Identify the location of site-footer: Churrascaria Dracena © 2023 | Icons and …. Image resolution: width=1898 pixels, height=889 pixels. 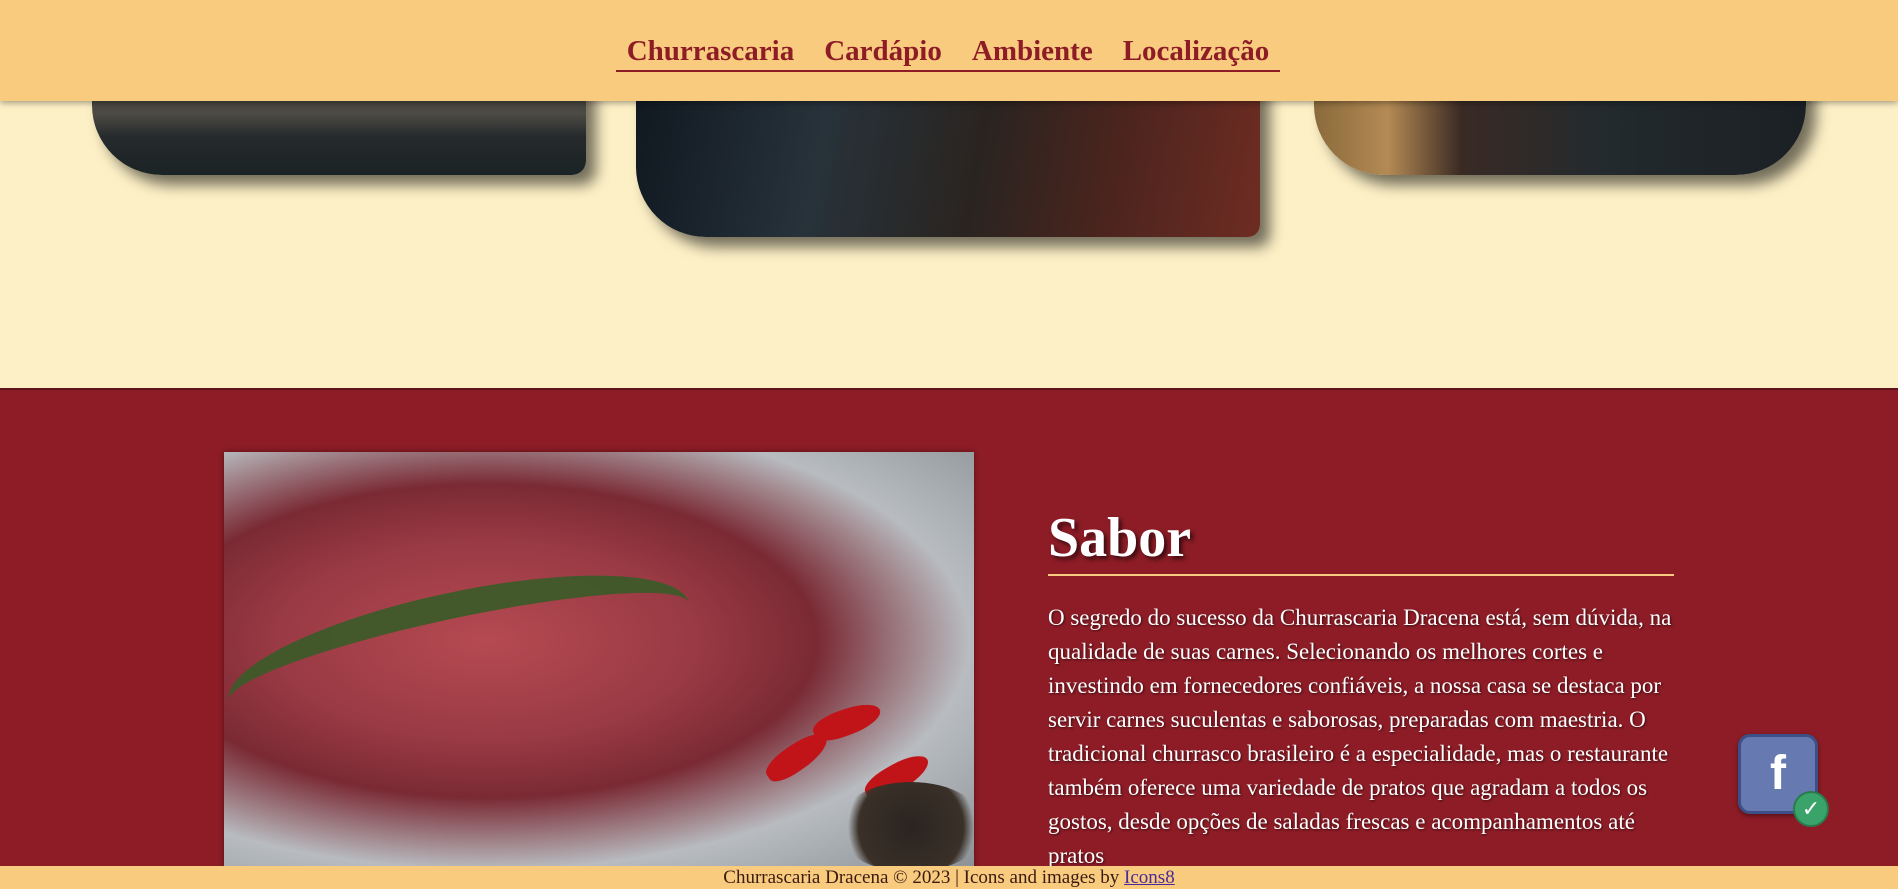
(949, 877).